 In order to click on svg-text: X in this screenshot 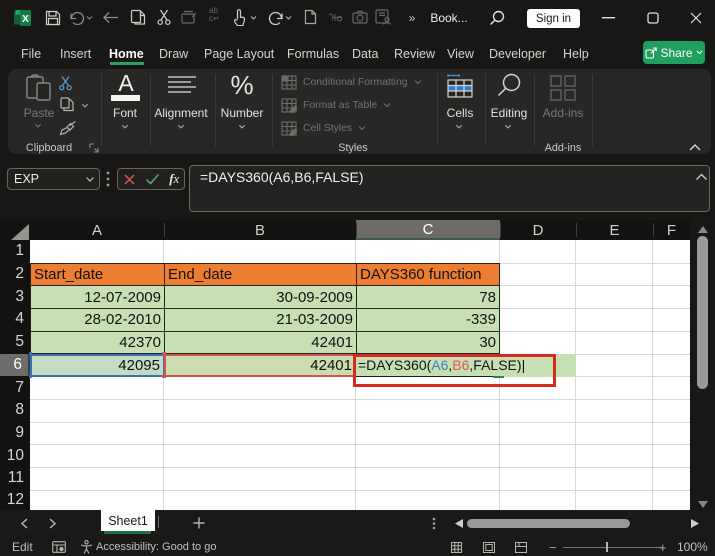, I will do `click(25, 19)`.